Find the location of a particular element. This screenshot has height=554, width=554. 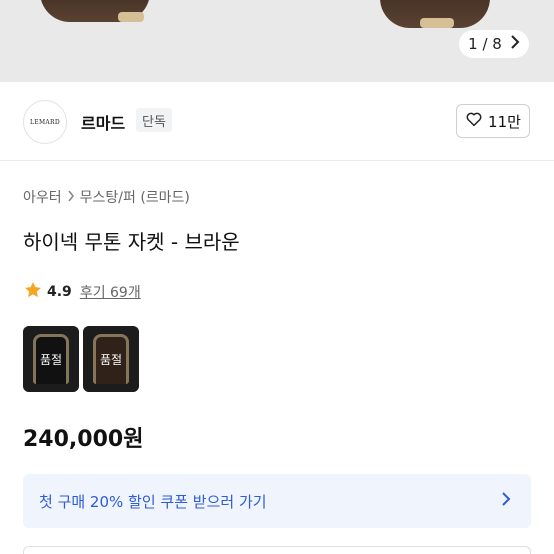

image-counter-button: 1 / 8 is located at coordinates (494, 44).